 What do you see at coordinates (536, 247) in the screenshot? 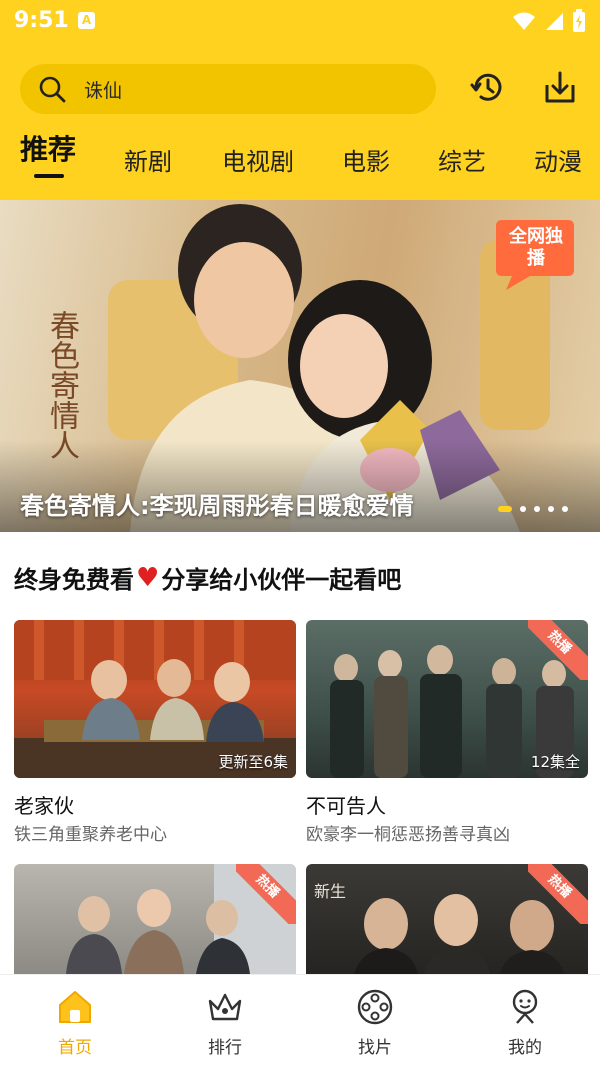
I see `exclusive-badge-label: 全网独播` at bounding box center [536, 247].